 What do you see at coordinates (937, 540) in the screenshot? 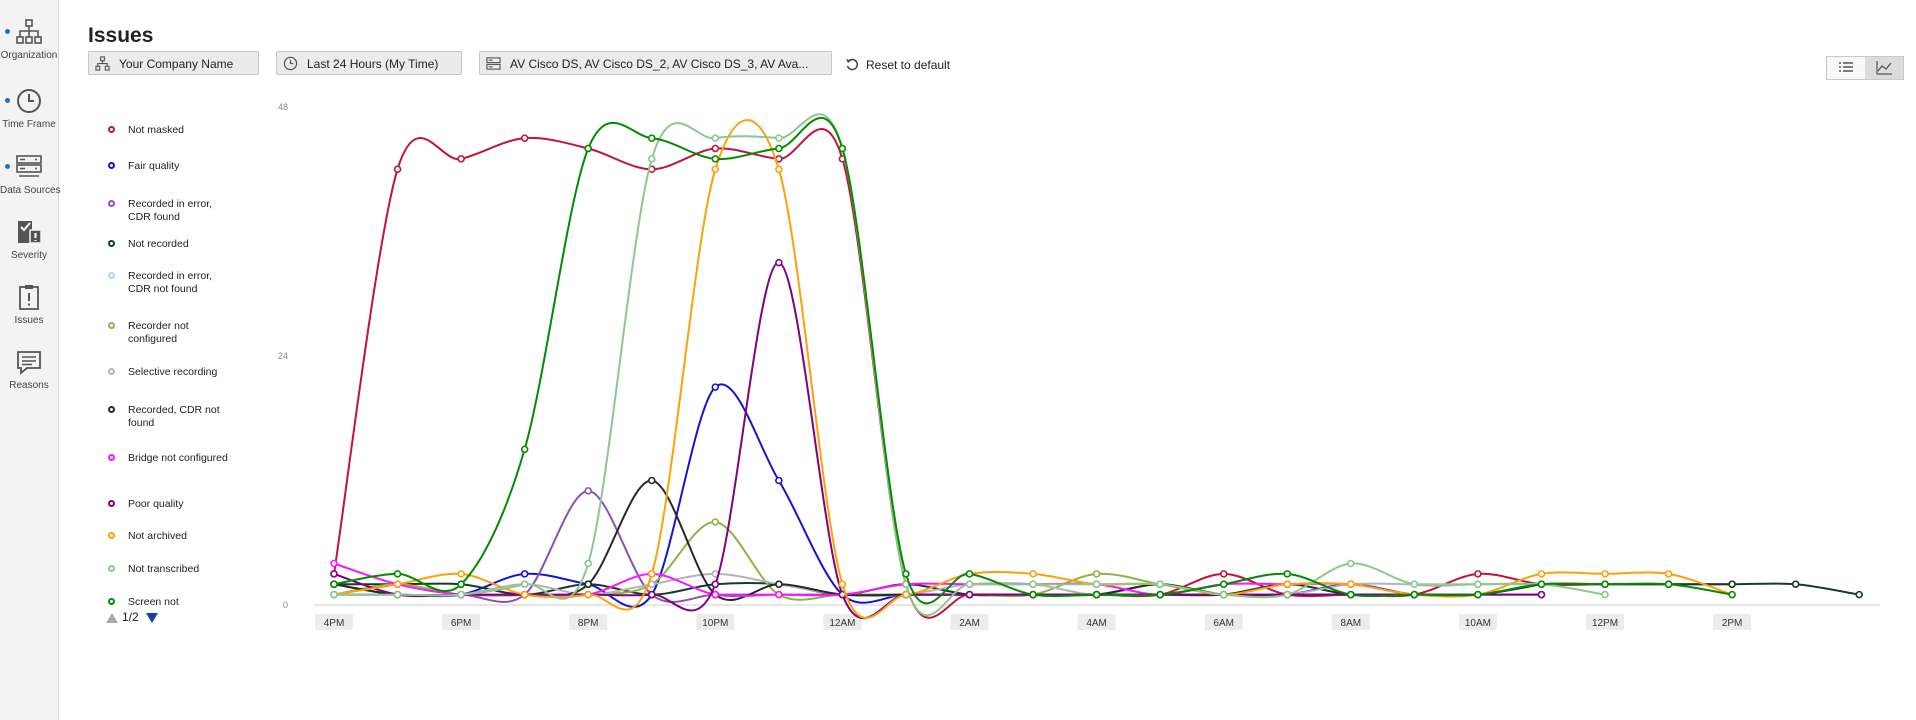
I see `series-line` at bounding box center [937, 540].